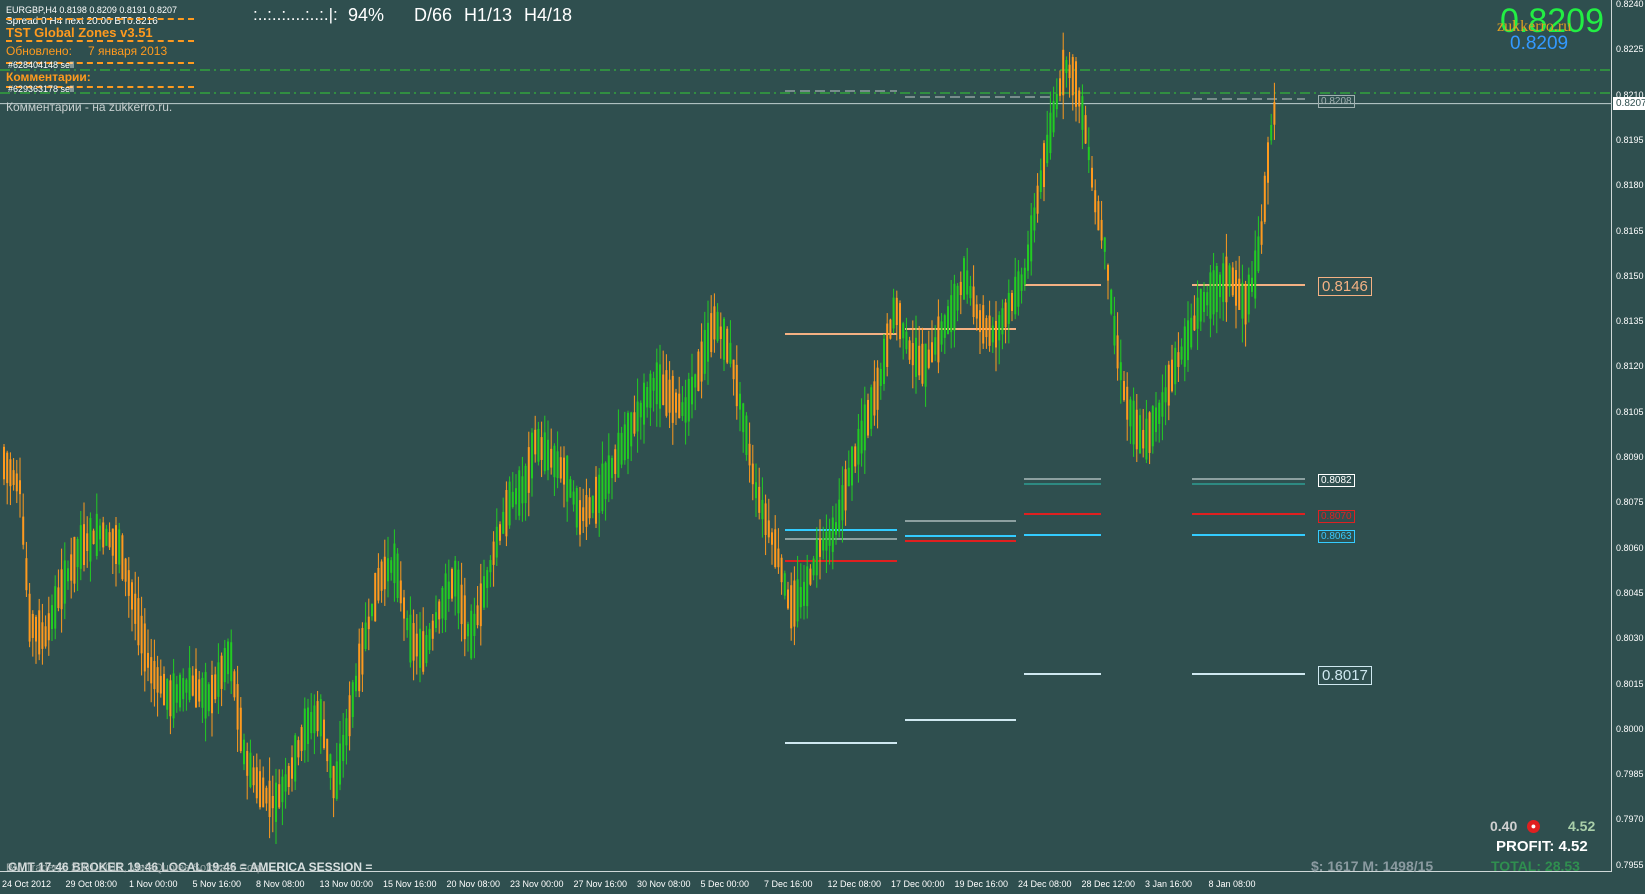 The width and height of the screenshot is (1645, 894). Describe the element at coordinates (48, 77) in the screenshot. I see `comments-title: Комментарии:` at that location.